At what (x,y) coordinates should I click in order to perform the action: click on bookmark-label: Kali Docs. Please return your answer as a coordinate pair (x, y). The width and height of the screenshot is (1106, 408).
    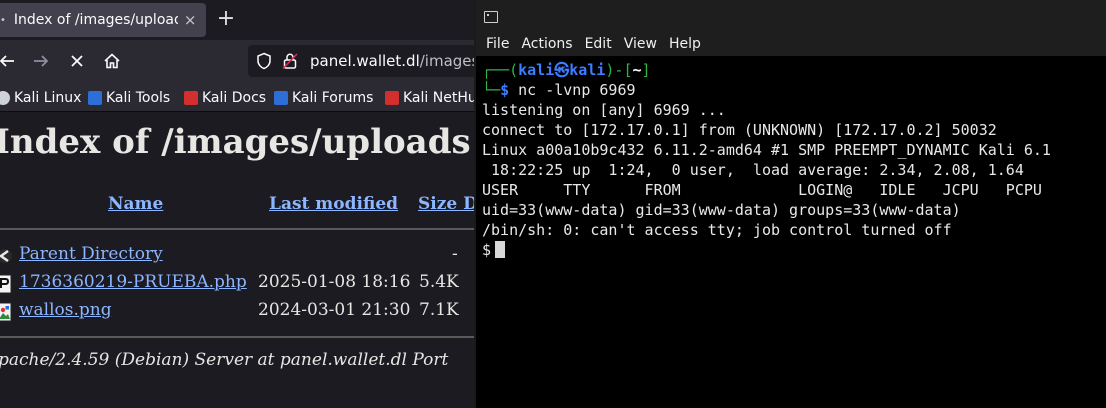
    Looking at the image, I should click on (234, 98).